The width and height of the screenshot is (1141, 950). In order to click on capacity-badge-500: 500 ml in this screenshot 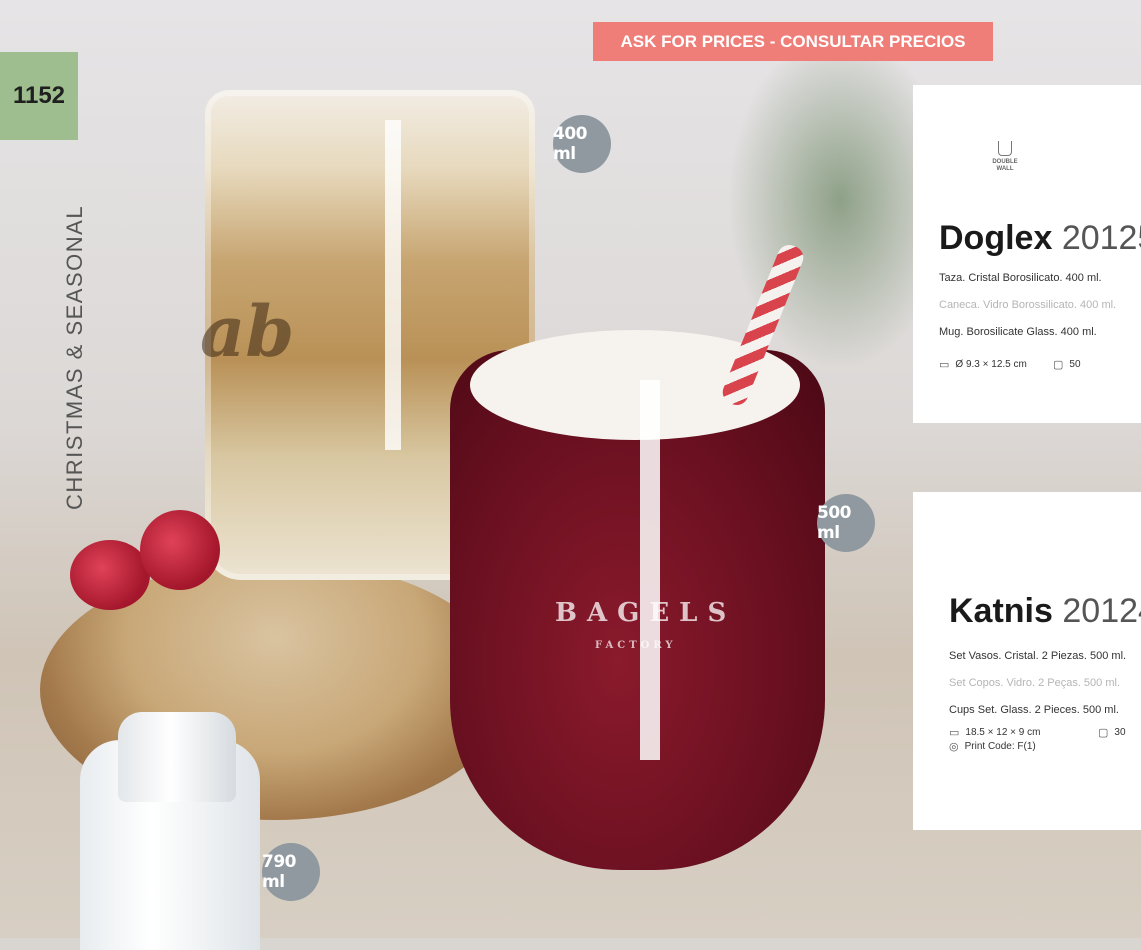, I will do `click(846, 523)`.